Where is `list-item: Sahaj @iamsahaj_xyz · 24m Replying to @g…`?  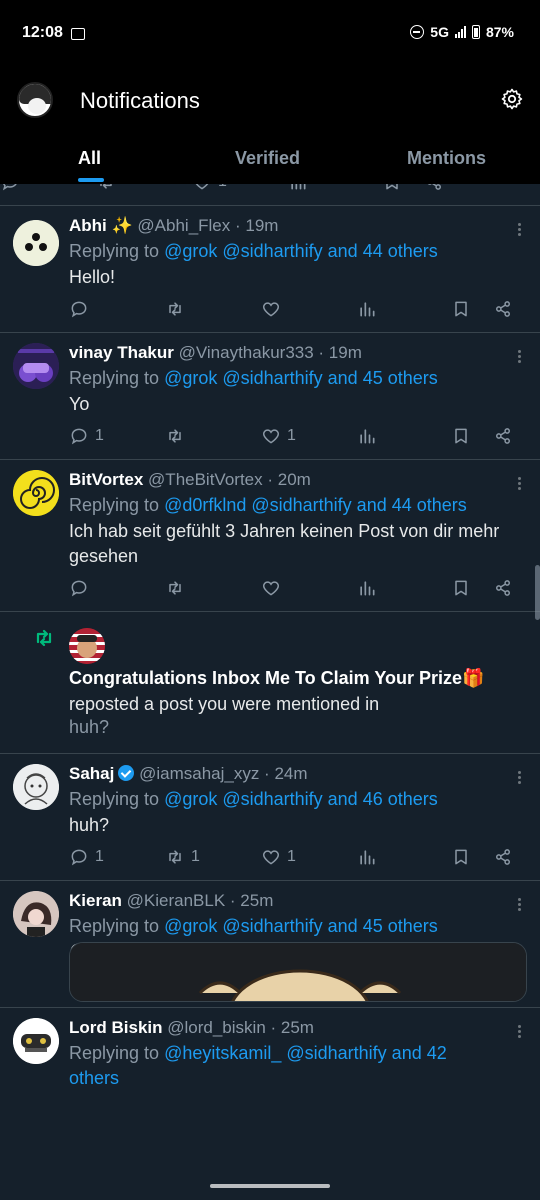 list-item: Sahaj @iamsahaj_xyz · 24m Replying to @g… is located at coordinates (270, 817).